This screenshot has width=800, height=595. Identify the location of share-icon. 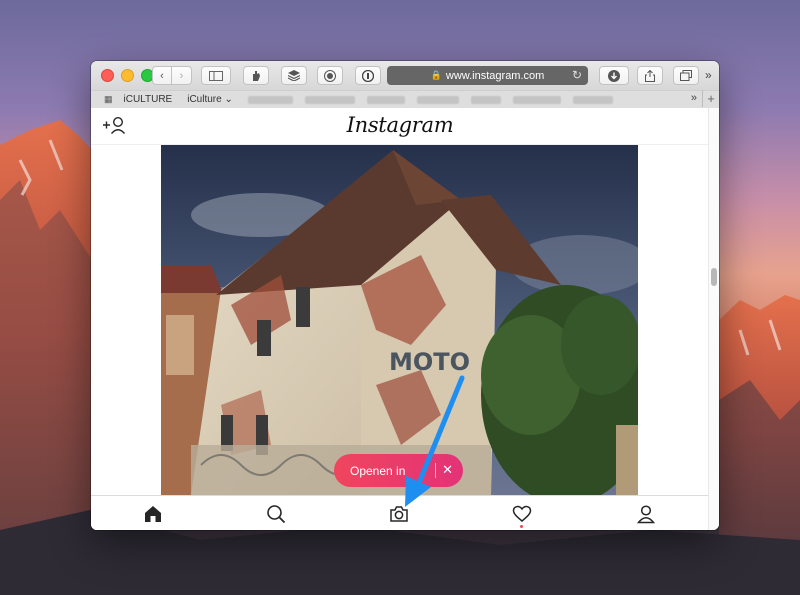
(650, 75).